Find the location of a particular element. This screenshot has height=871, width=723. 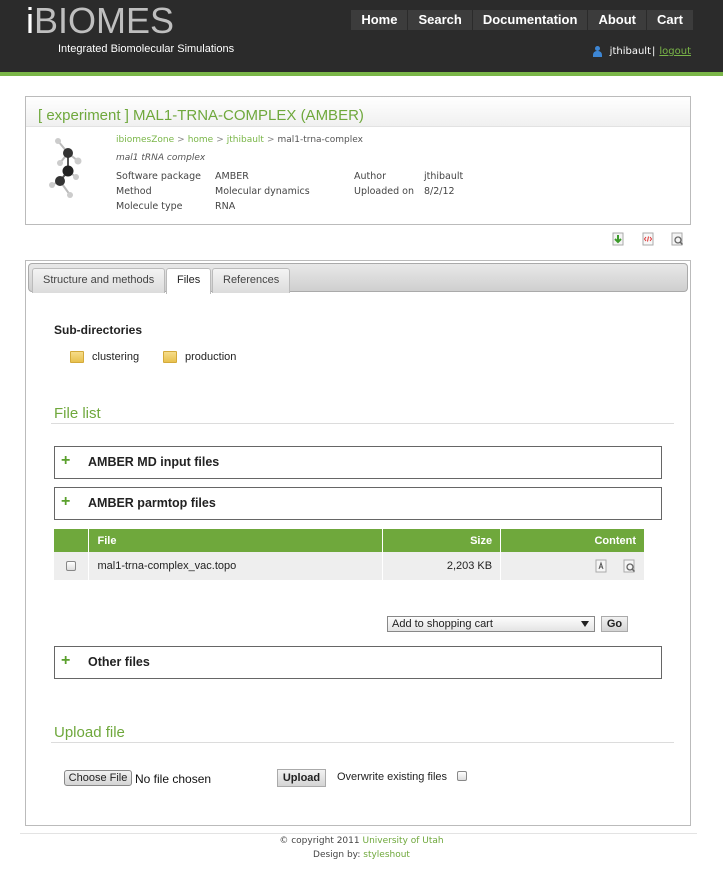

tab-files: Files is located at coordinates (189, 281).